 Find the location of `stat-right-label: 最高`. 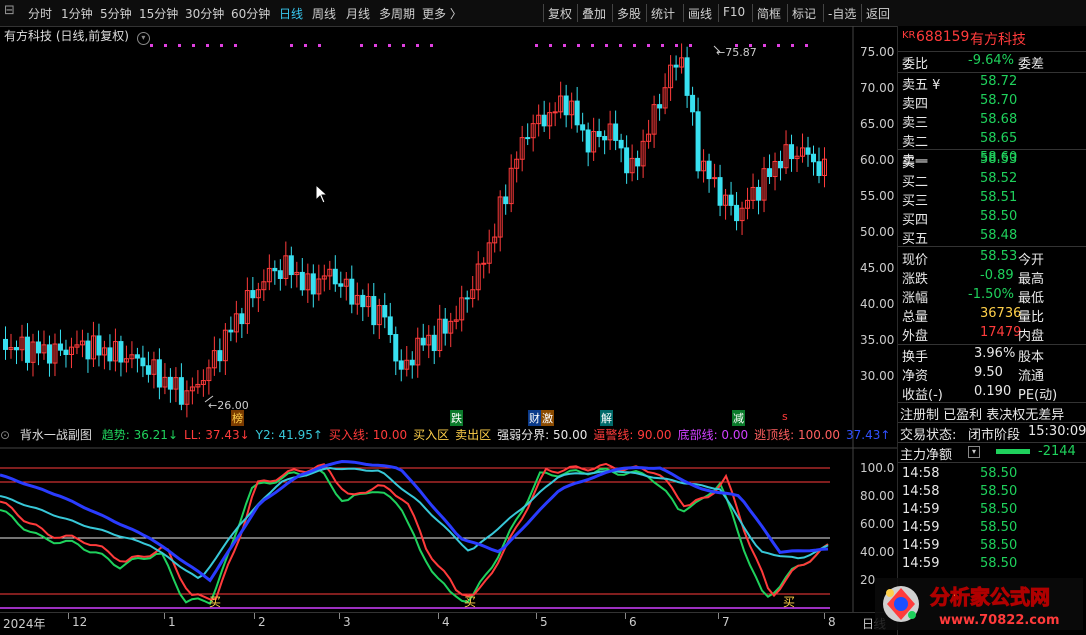

stat-right-label: 最高 is located at coordinates (1031, 279).